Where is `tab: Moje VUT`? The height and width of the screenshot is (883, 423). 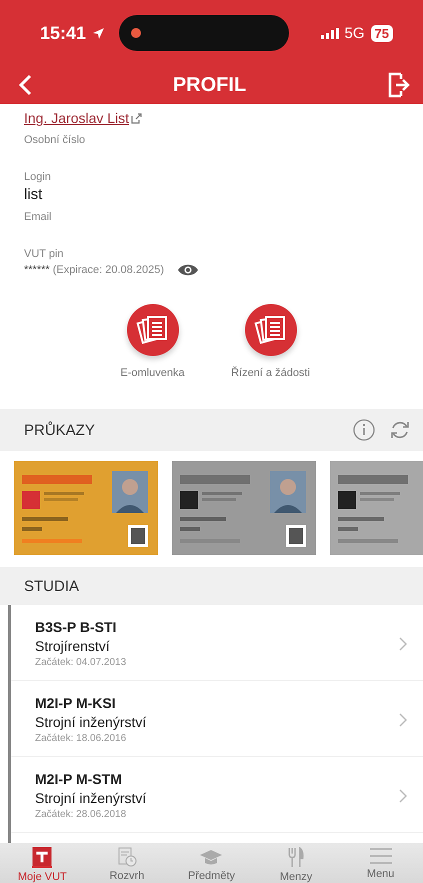
tab: Moje VUT is located at coordinates (42, 863).